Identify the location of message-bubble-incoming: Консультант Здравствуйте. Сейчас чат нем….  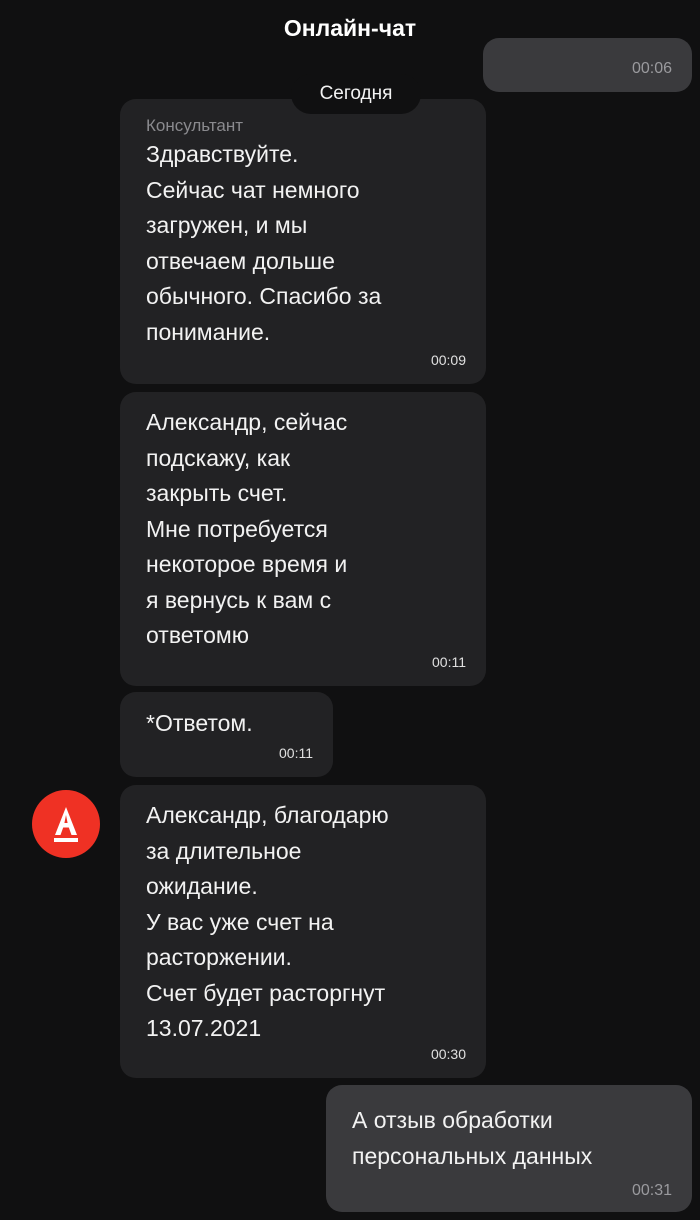
(303, 241).